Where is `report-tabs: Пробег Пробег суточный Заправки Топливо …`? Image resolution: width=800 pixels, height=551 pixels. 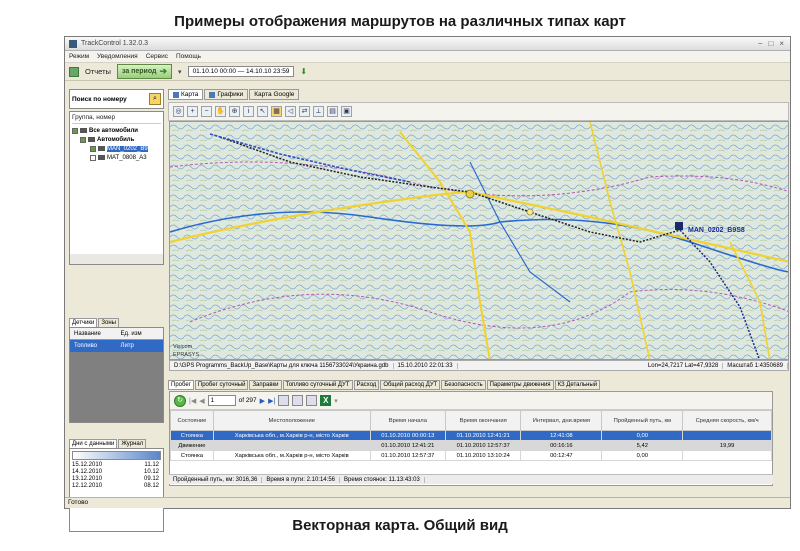 report-tabs: Пробег Пробег суточный Заправки Топливо … is located at coordinates (384, 385).